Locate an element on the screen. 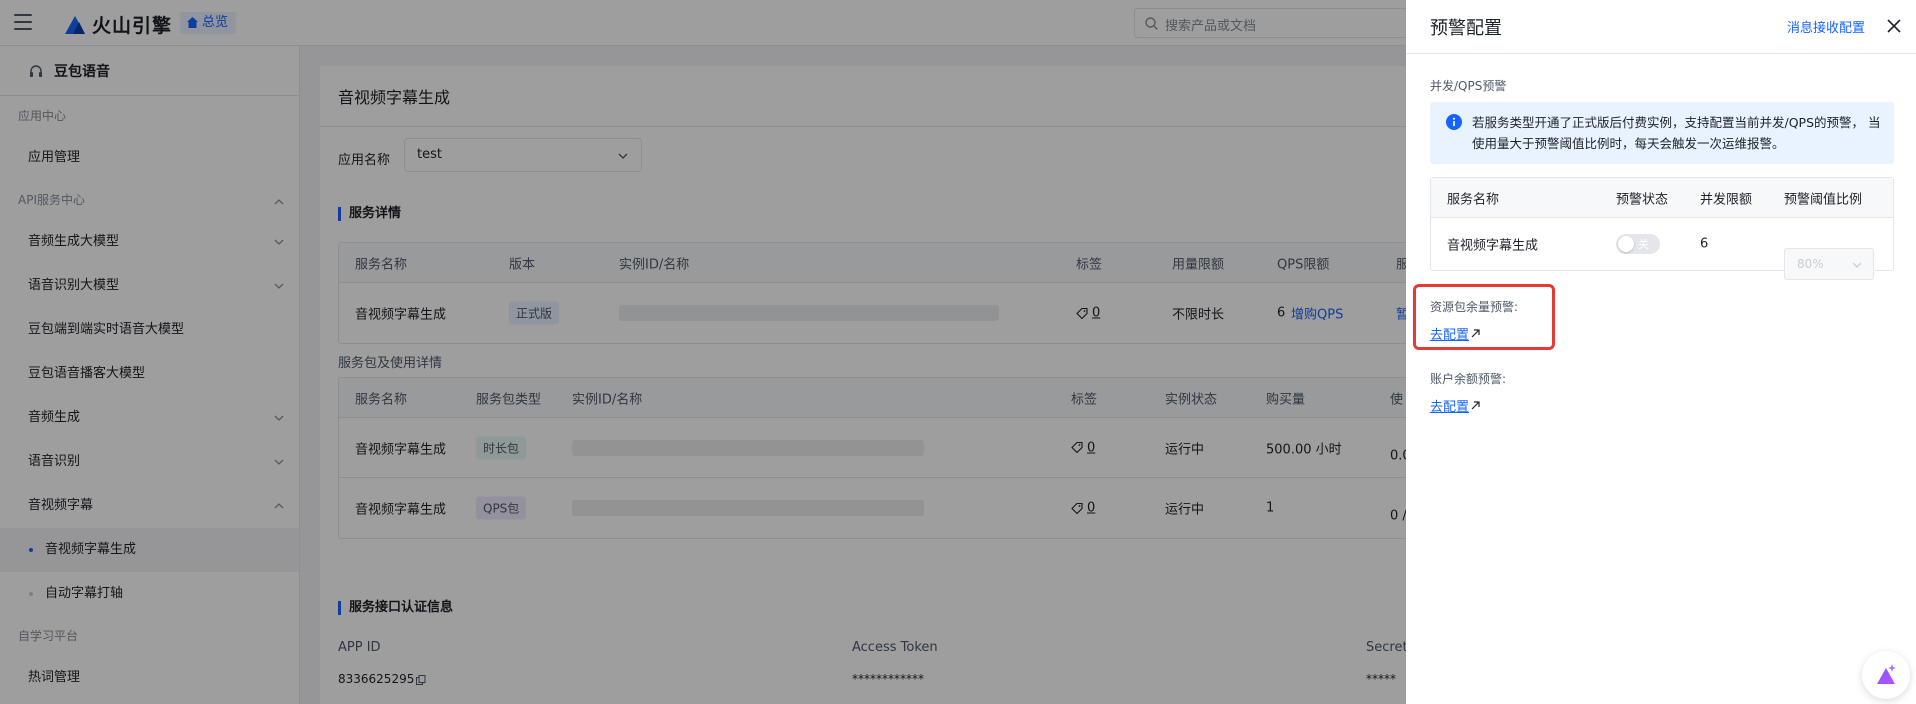 This screenshot has height=704, width=1916. chevron-down-icon is located at coordinates (1857, 265).